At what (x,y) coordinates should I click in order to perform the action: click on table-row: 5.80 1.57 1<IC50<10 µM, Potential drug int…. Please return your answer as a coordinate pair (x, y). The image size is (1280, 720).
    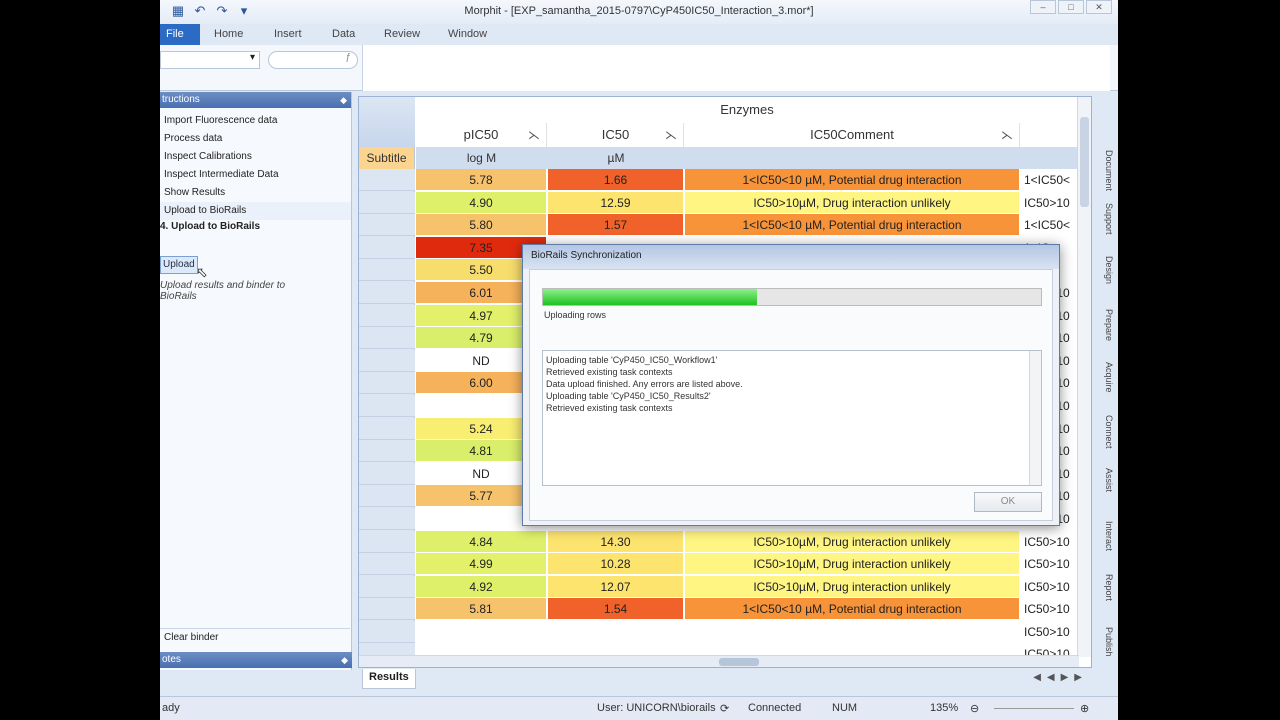
    Looking at the image, I should click on (719, 225).